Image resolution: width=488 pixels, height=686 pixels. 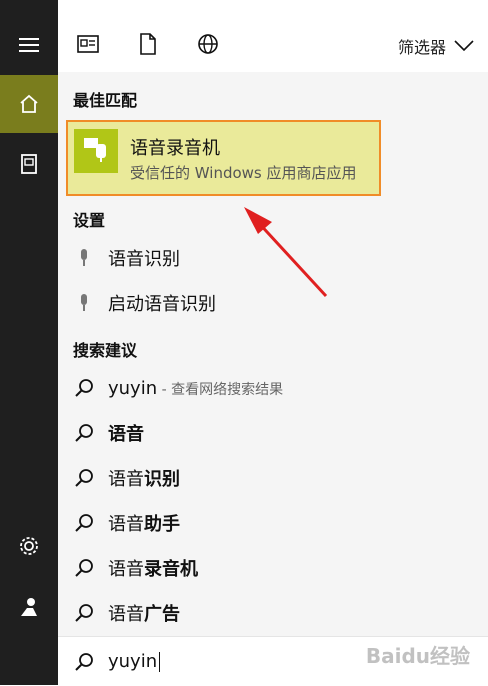 I want to click on suggestion-label: yuyin - 查看网络搜索结果, so click(x=195, y=388).